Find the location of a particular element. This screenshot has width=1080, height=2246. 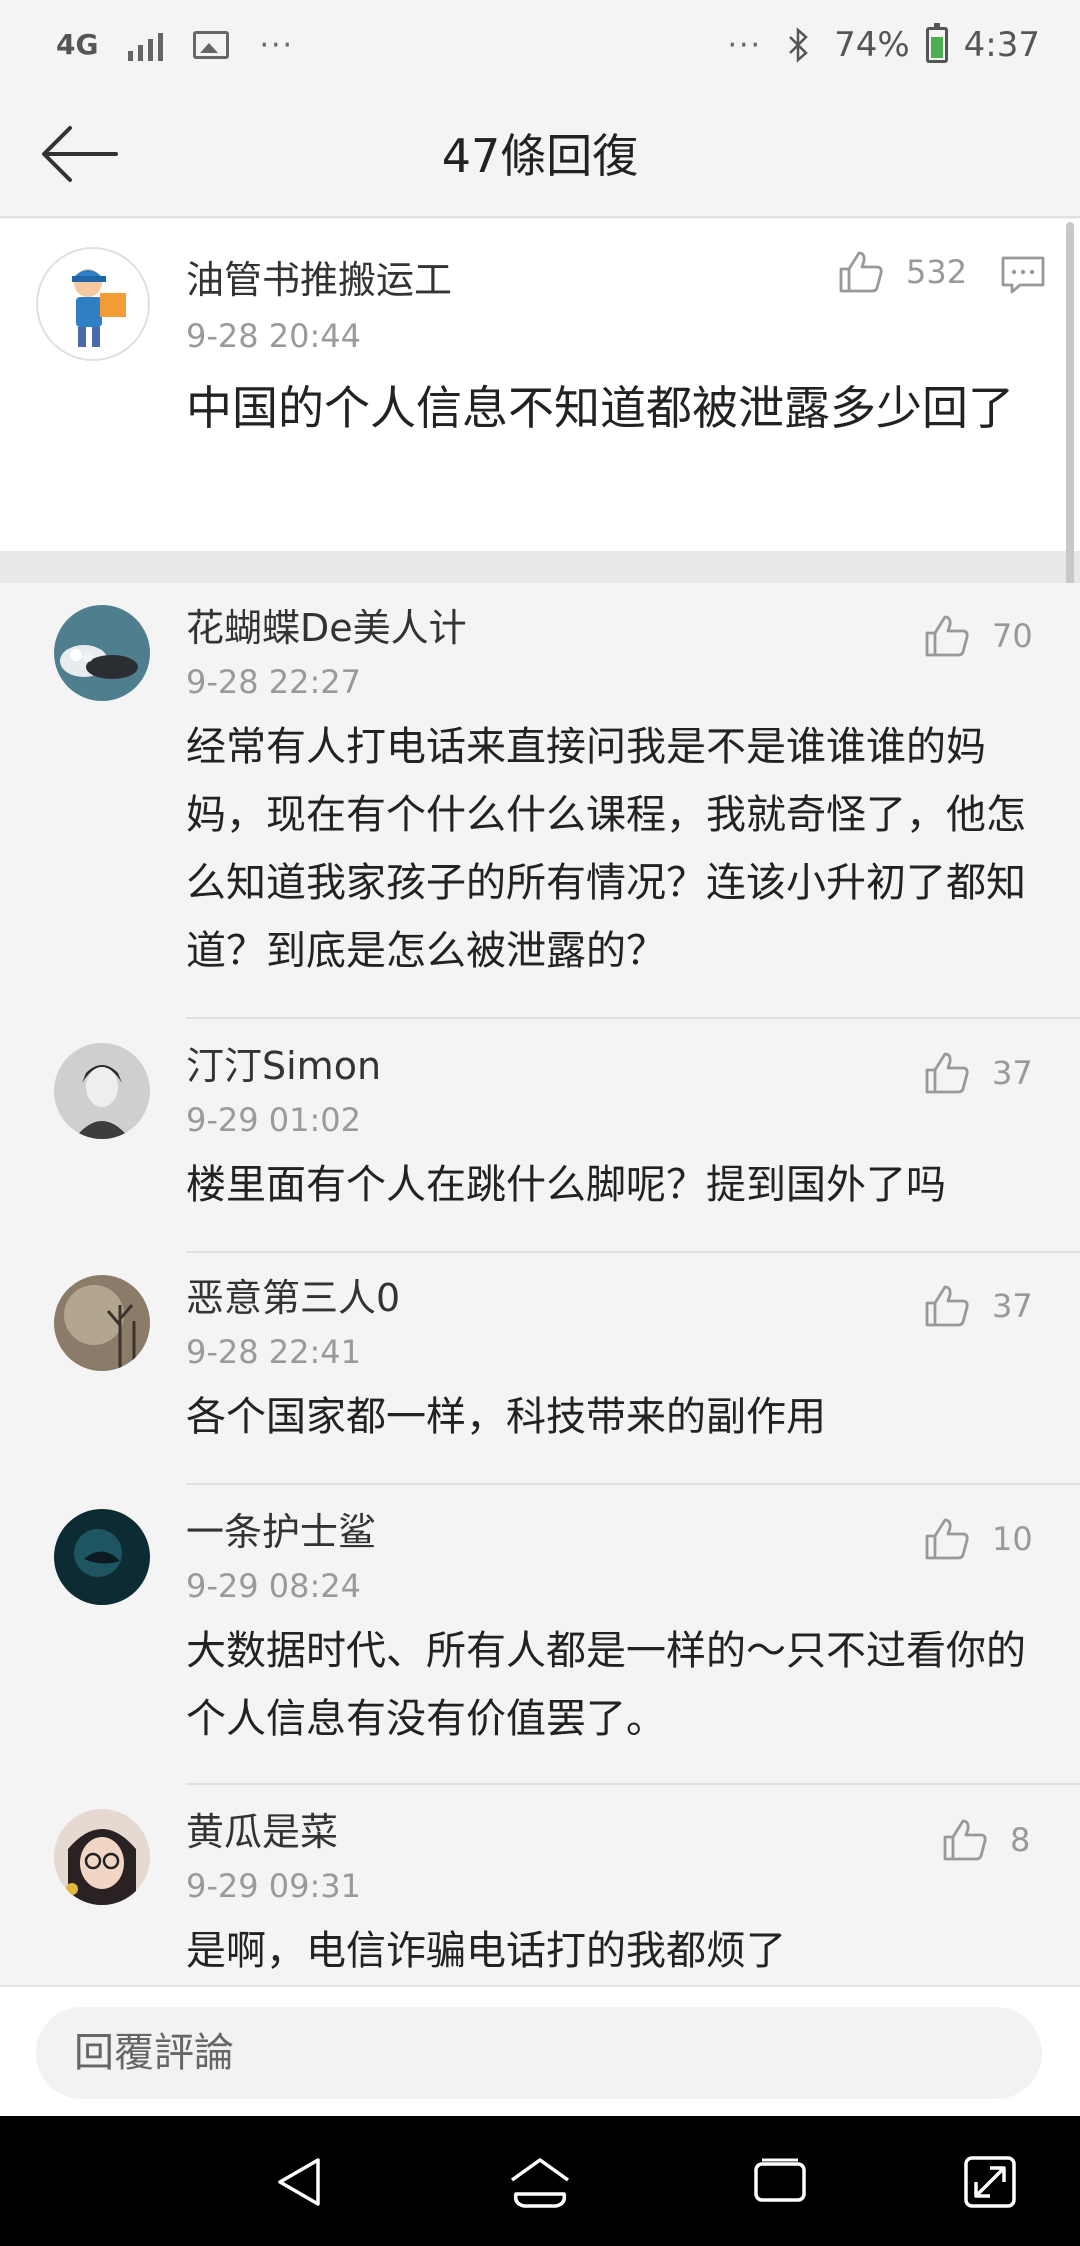

nav-recents-button is located at coordinates (780, 2184).